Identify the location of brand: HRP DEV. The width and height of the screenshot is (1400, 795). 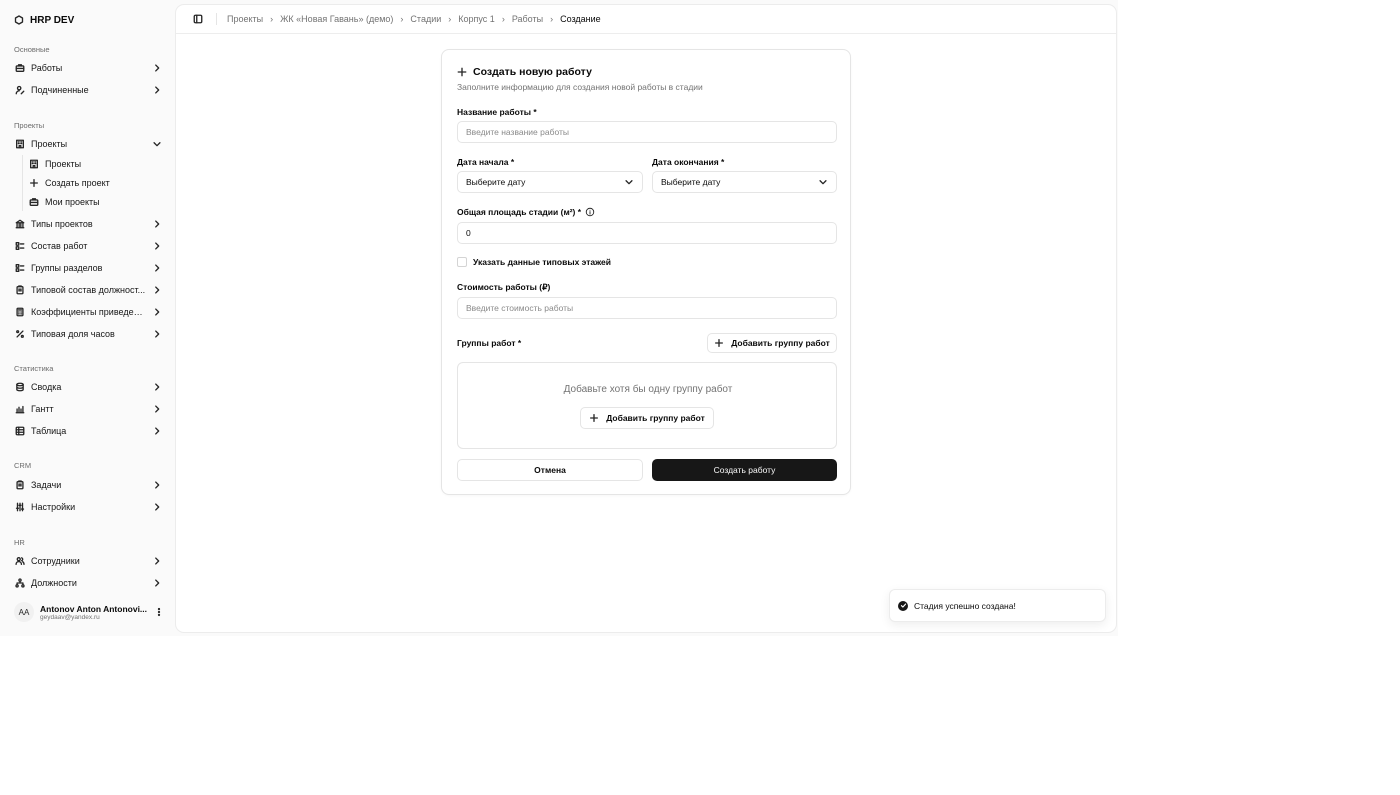
(44, 20).